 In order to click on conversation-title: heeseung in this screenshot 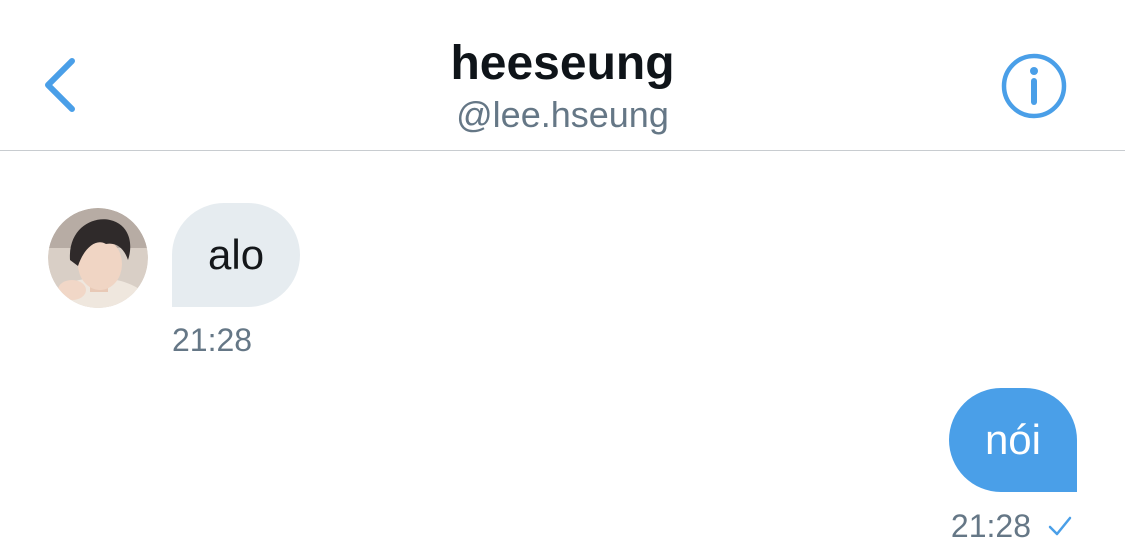, I will do `click(562, 64)`.